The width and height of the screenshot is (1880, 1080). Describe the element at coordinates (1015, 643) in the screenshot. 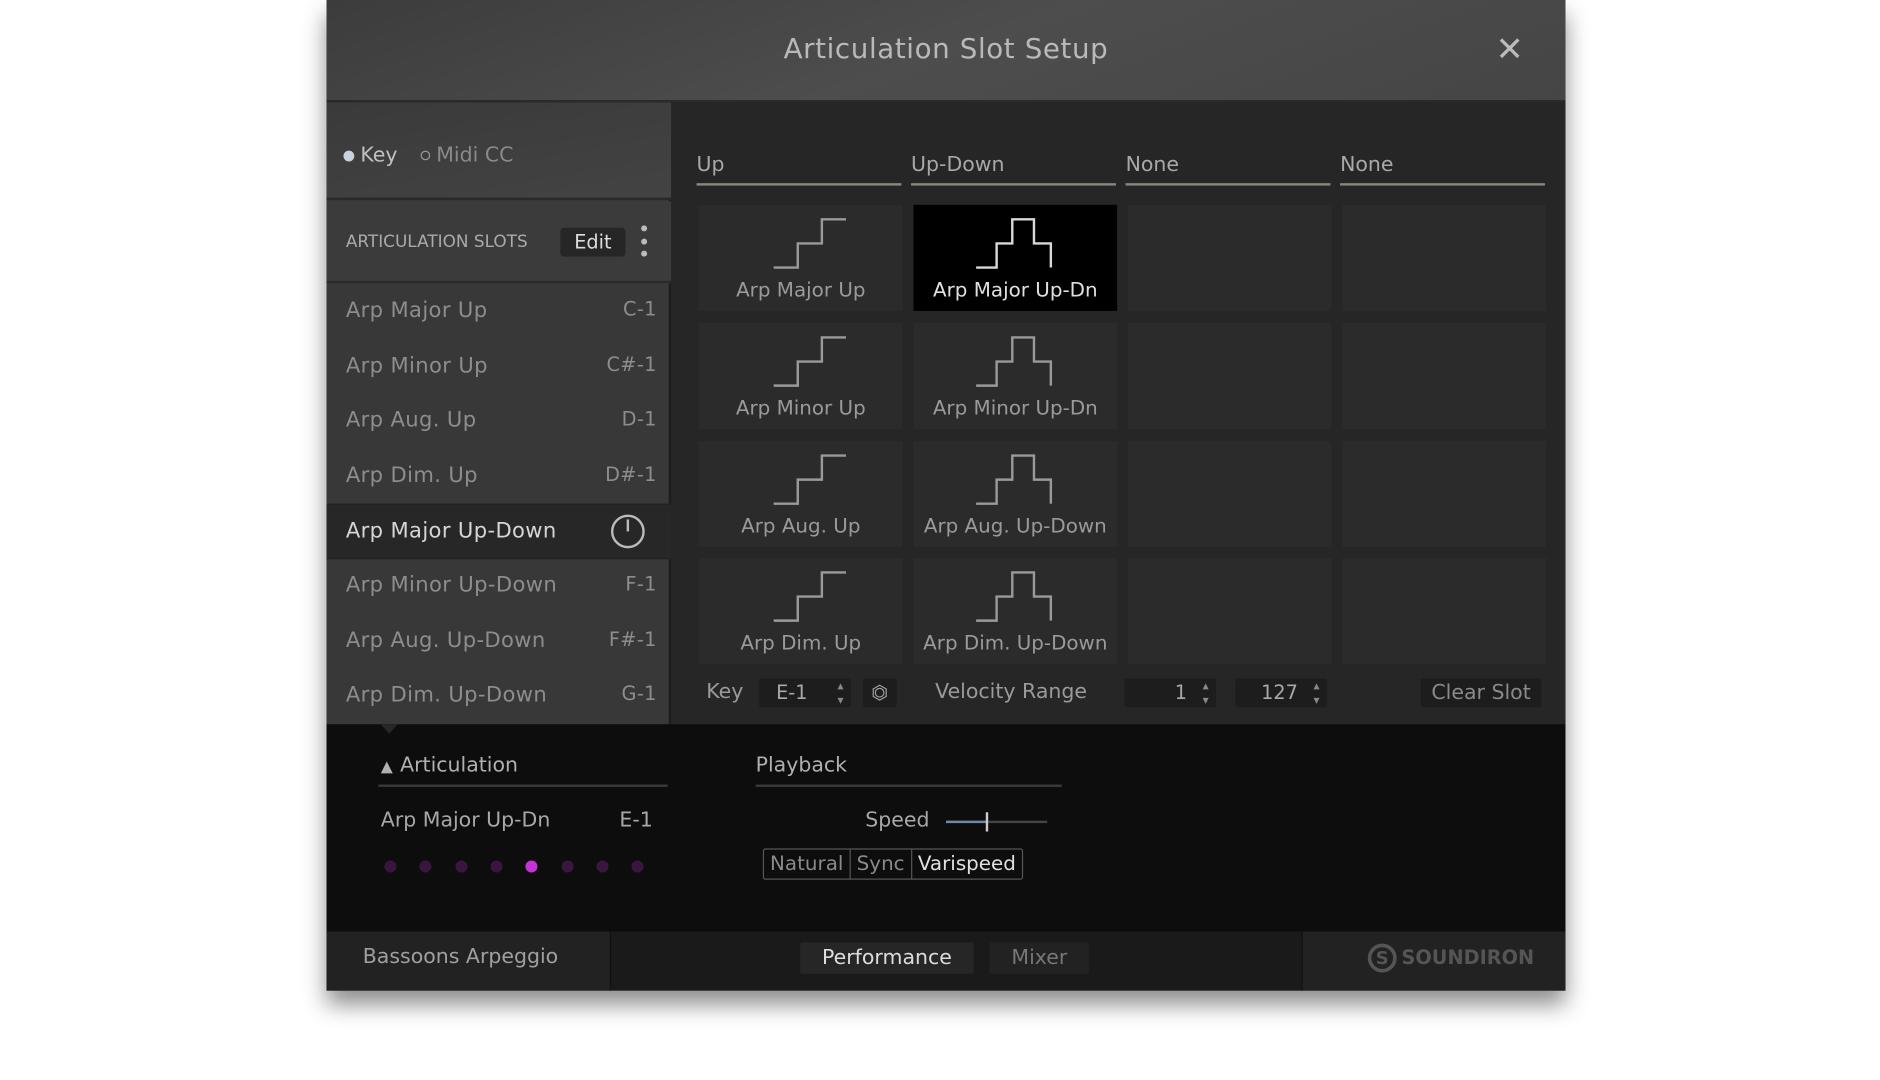

I see `articulation-cell-label: Arp Dim. Up-Down` at that location.